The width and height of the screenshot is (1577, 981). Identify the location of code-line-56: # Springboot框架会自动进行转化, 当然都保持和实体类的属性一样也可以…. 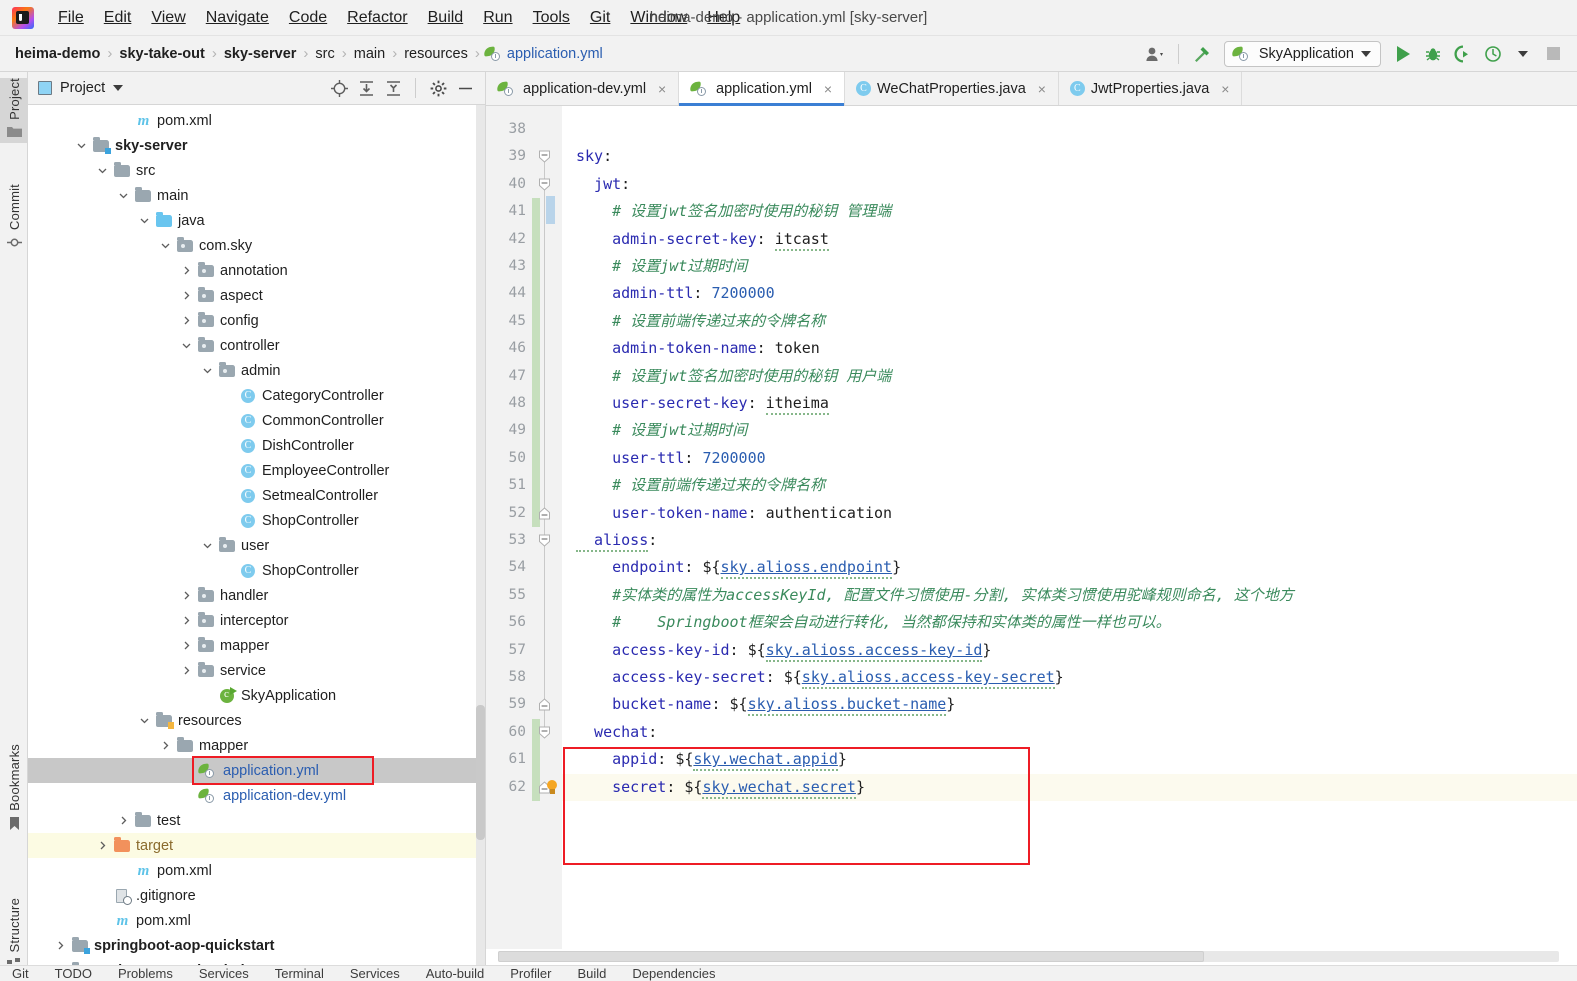
(1069, 622).